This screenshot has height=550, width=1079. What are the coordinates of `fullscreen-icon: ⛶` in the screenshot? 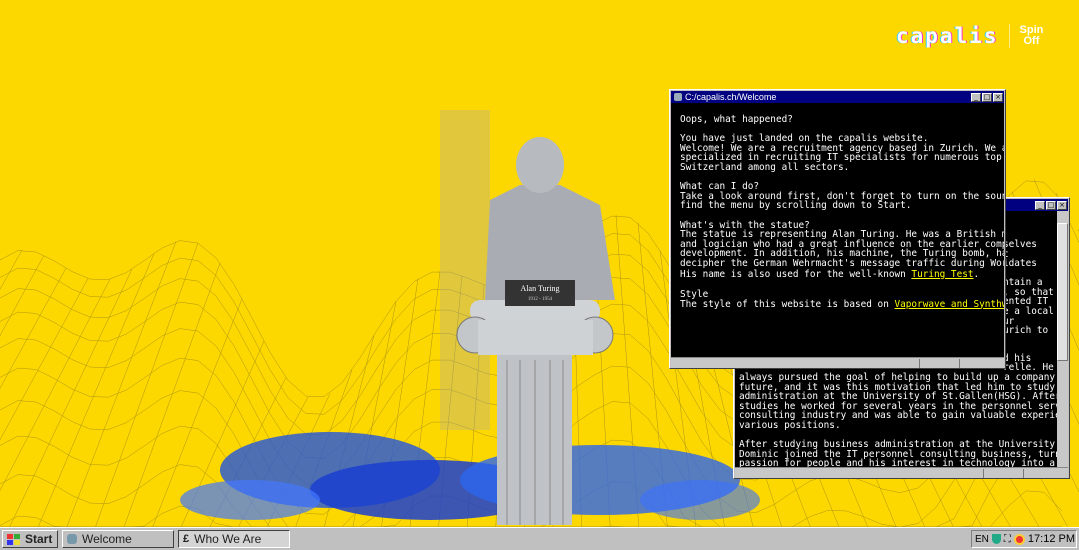 It's located at (1007, 539).